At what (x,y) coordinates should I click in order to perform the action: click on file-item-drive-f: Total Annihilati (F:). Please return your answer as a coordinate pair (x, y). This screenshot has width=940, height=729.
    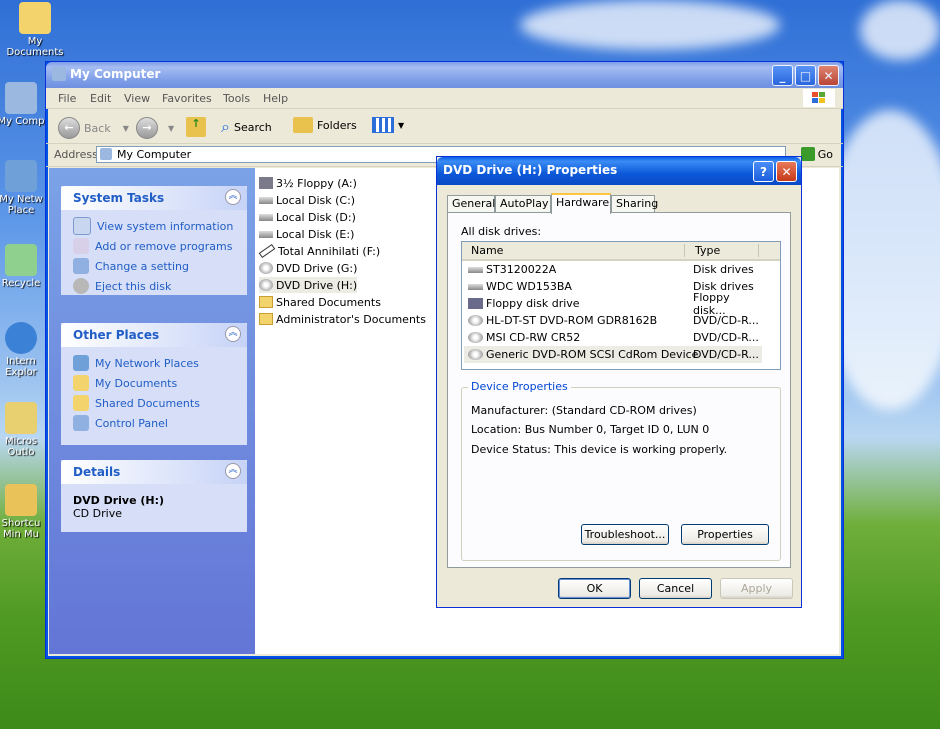
    Looking at the image, I should click on (319, 251).